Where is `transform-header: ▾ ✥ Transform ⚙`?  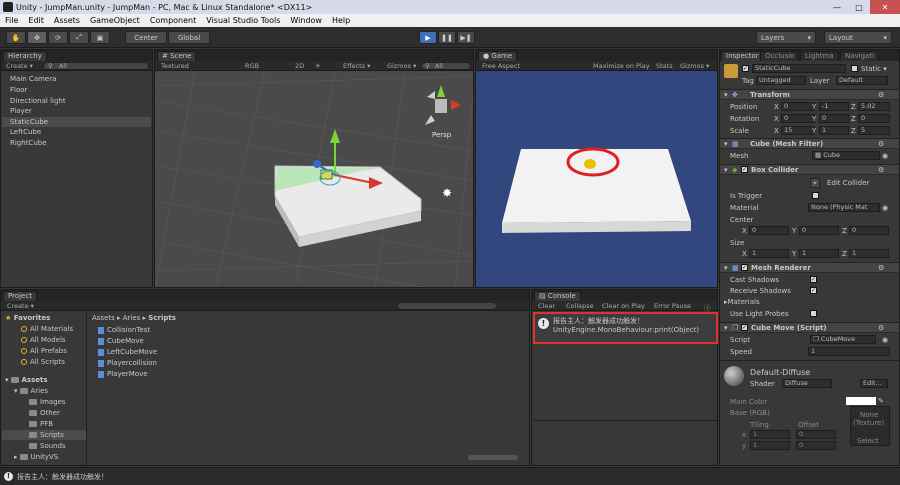
transform-header: ▾ ✥ Transform ⚙ is located at coordinates (809, 94).